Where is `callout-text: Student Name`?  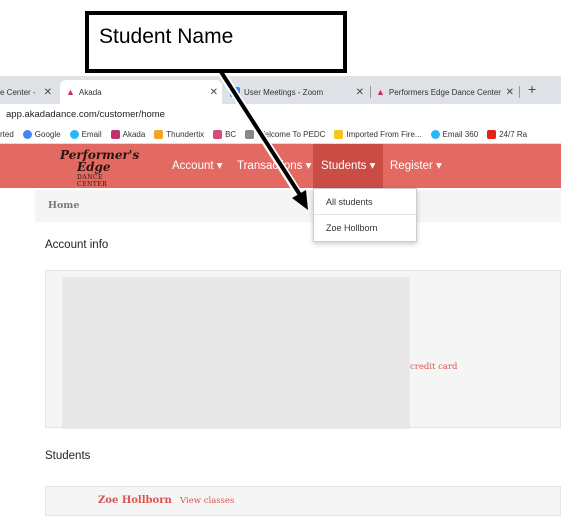 callout-text: Student Name is located at coordinates (166, 36).